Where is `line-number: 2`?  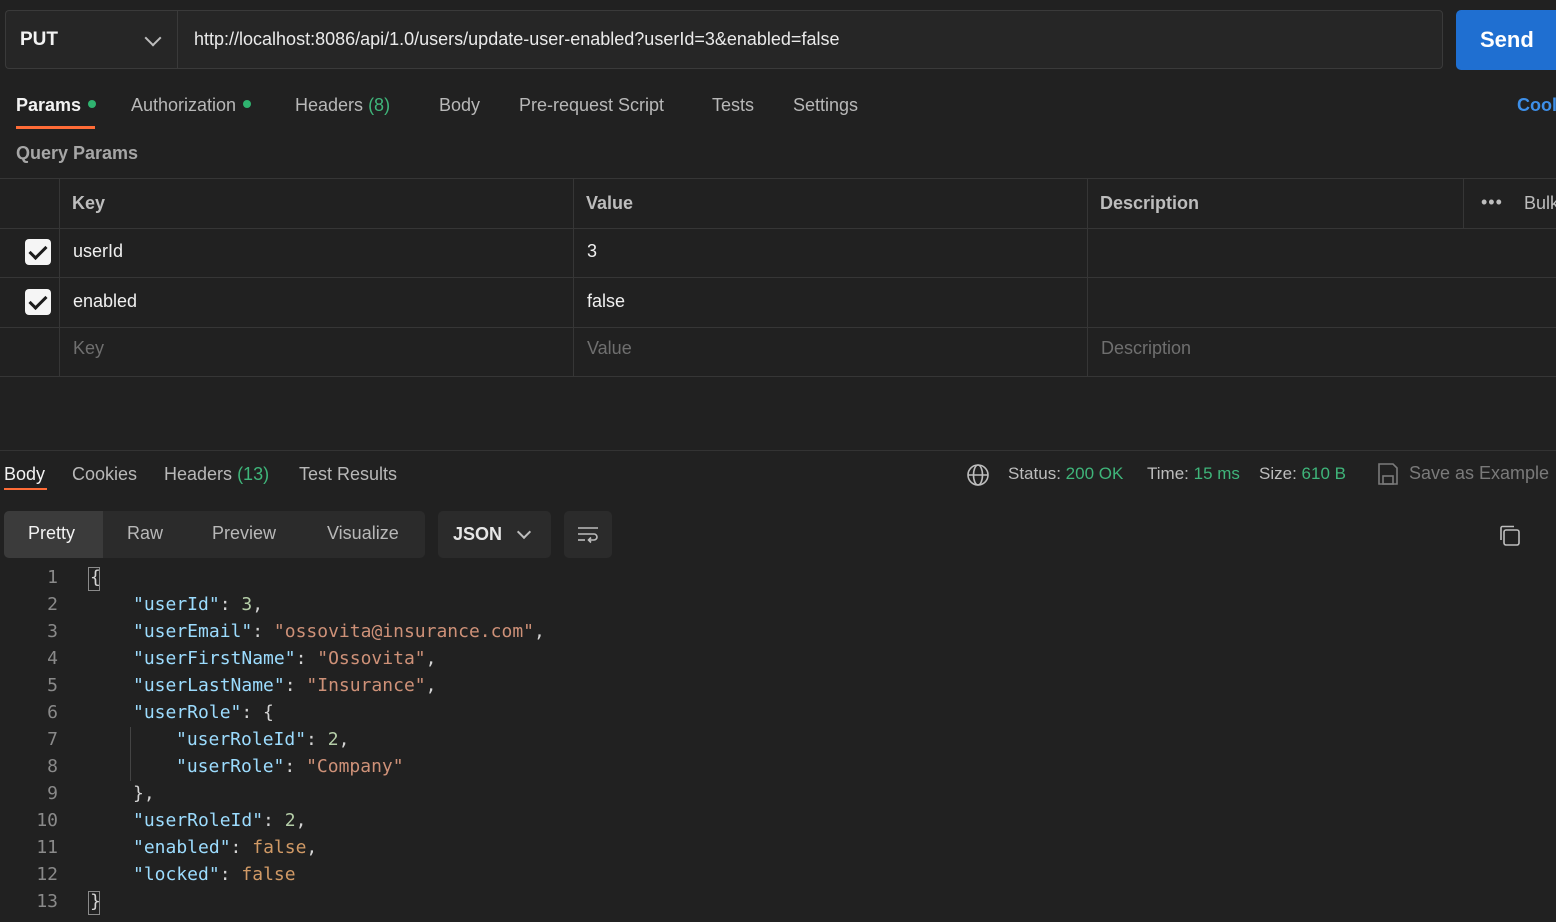
line-number: 2 is located at coordinates (52, 604).